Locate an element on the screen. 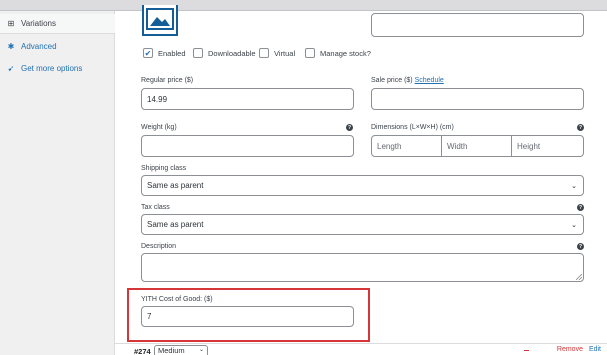 The height and width of the screenshot is (355, 607). length-input: Length is located at coordinates (406, 146).